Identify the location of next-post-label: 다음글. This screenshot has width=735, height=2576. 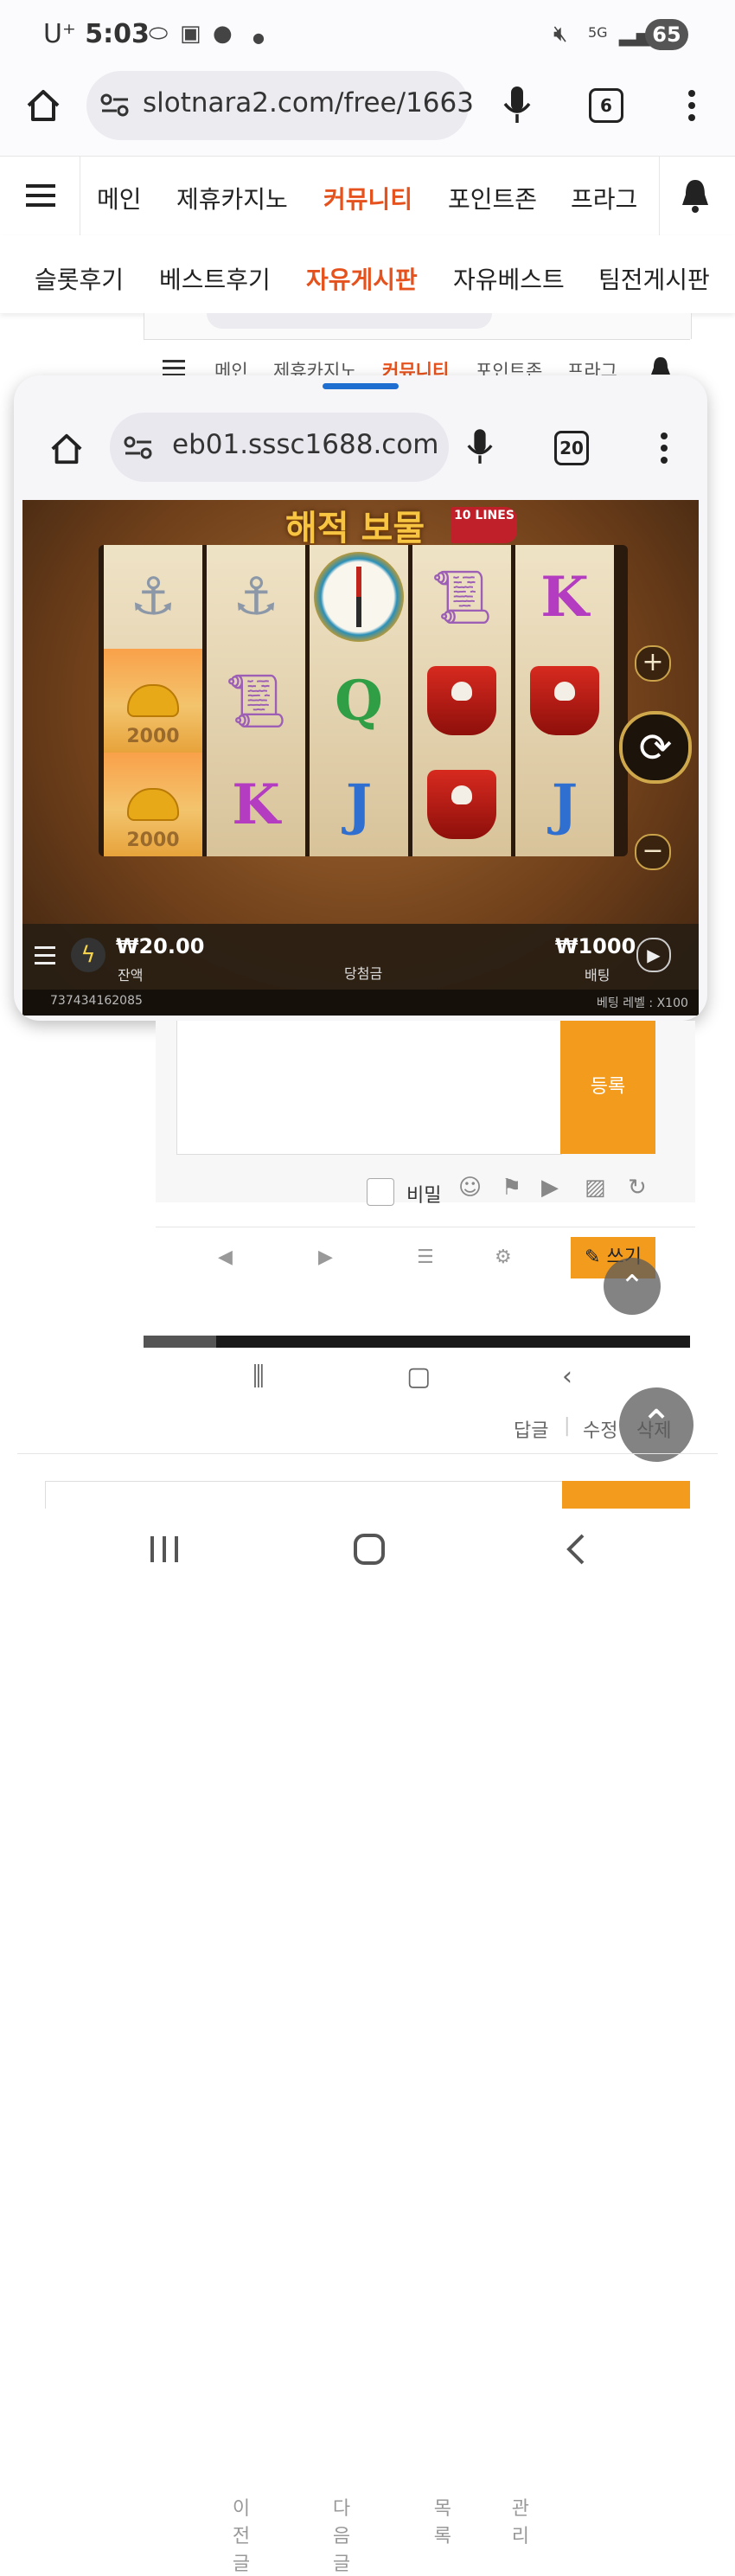
(341, 2536).